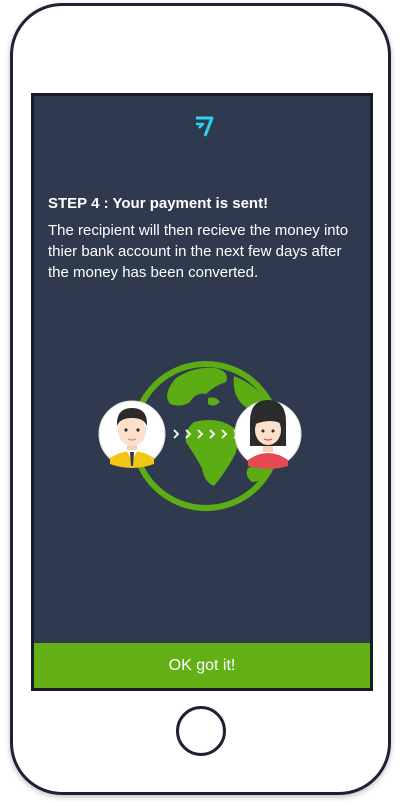 The image size is (404, 804). What do you see at coordinates (158, 203) in the screenshot?
I see `step-title: STEP 4 : Your payment is sent!` at bounding box center [158, 203].